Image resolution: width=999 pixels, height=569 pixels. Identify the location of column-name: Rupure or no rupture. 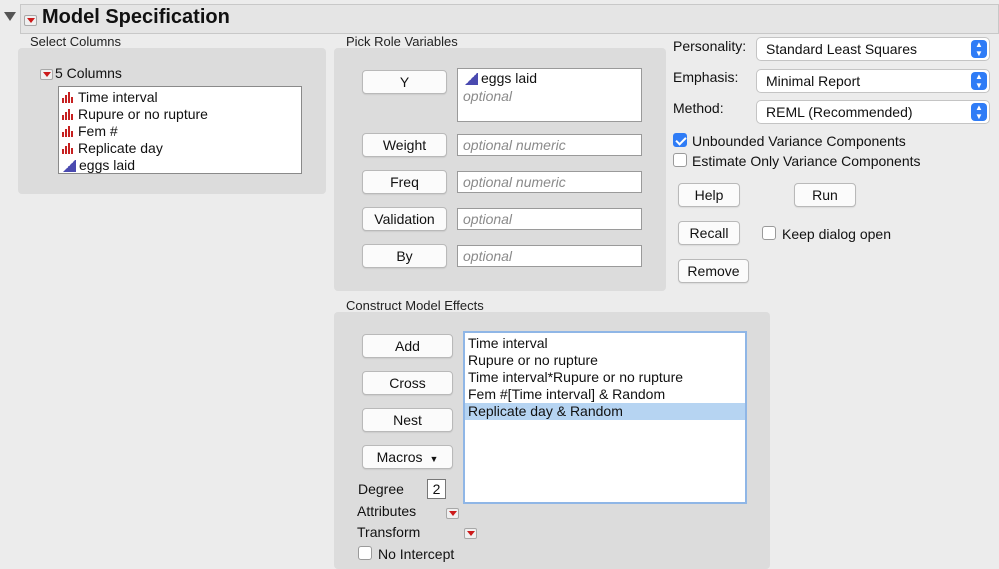
(143, 114).